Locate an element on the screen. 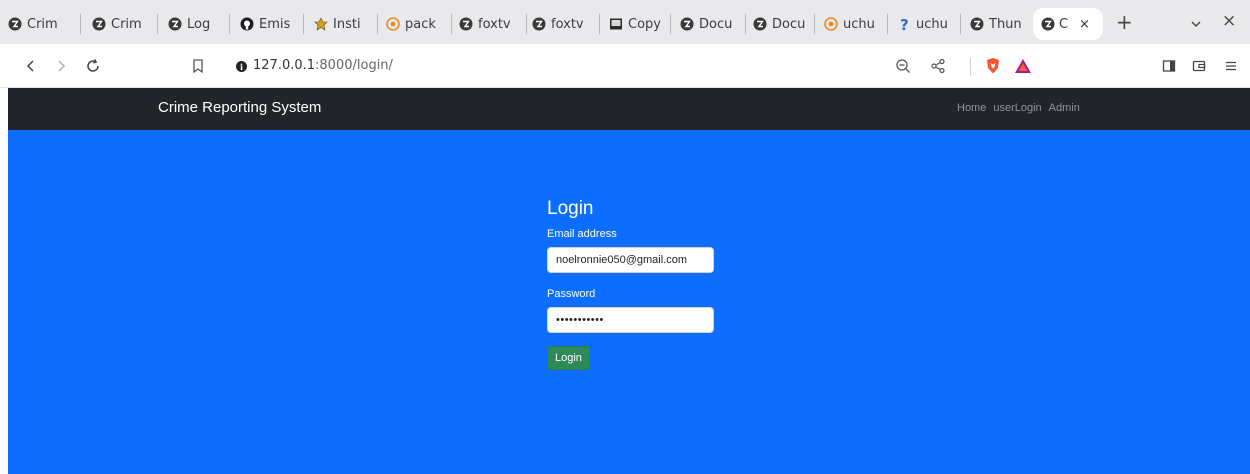 The image size is (1250, 474). nav-link-user-login: userLogin is located at coordinates (1017, 108).